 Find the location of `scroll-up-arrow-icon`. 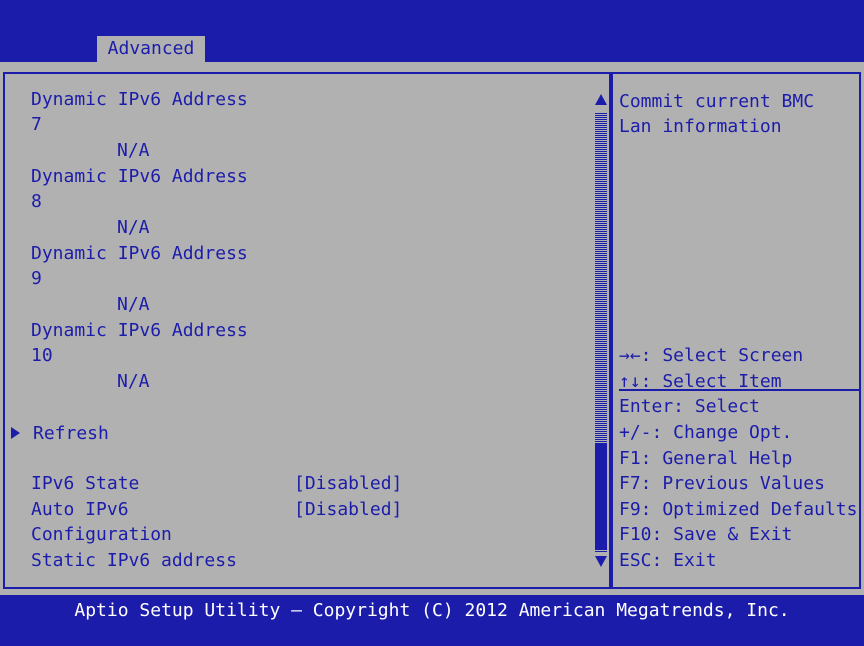

scroll-up-arrow-icon is located at coordinates (601, 99).